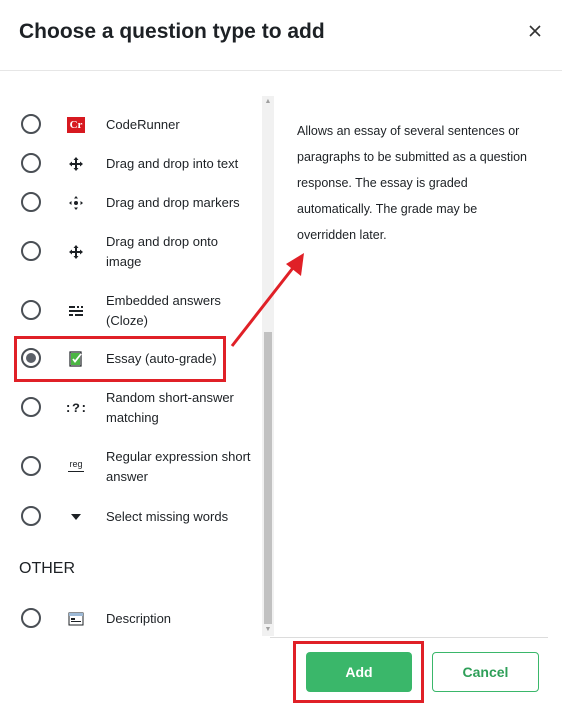  What do you see at coordinates (267, 300) in the screenshot?
I see `annotation-arrow` at bounding box center [267, 300].